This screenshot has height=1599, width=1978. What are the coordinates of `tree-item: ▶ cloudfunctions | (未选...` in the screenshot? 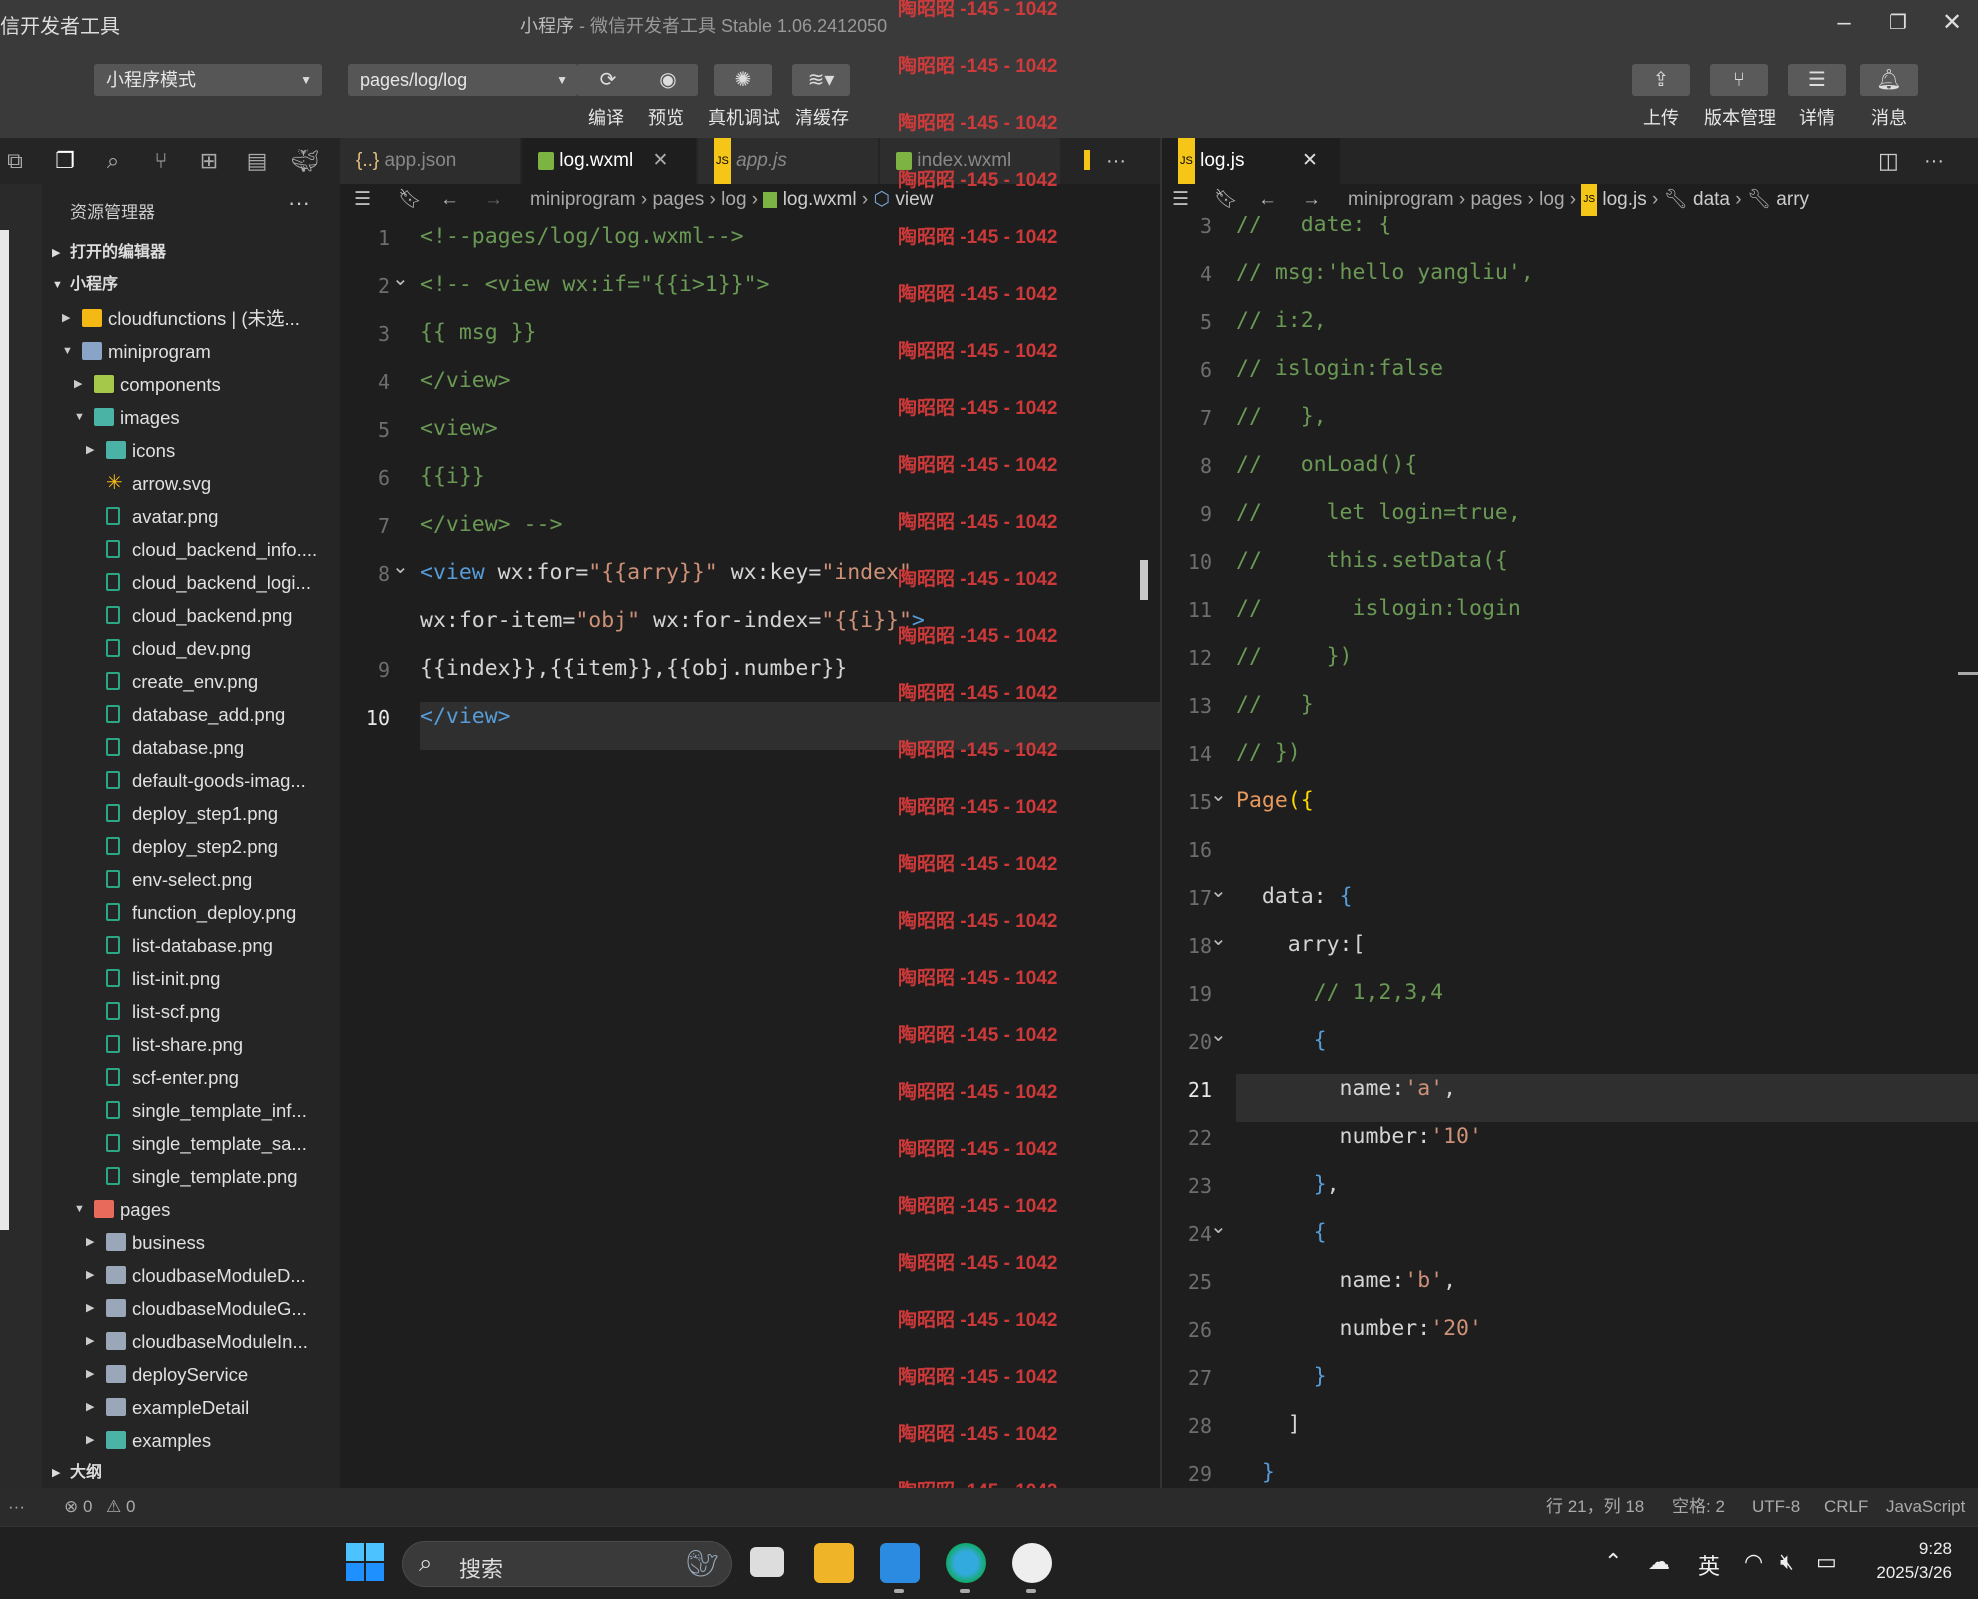 It's located at (191, 318).